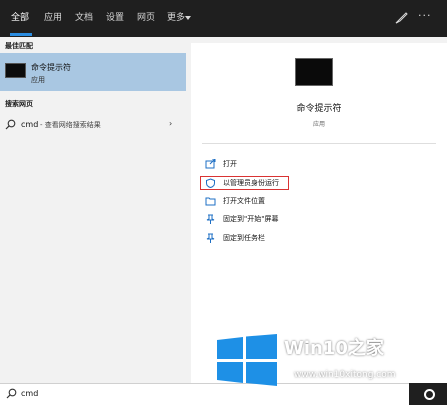 This screenshot has width=447, height=405. Describe the element at coordinates (30, 124) in the screenshot. I see `web-search-query: cmd` at that location.